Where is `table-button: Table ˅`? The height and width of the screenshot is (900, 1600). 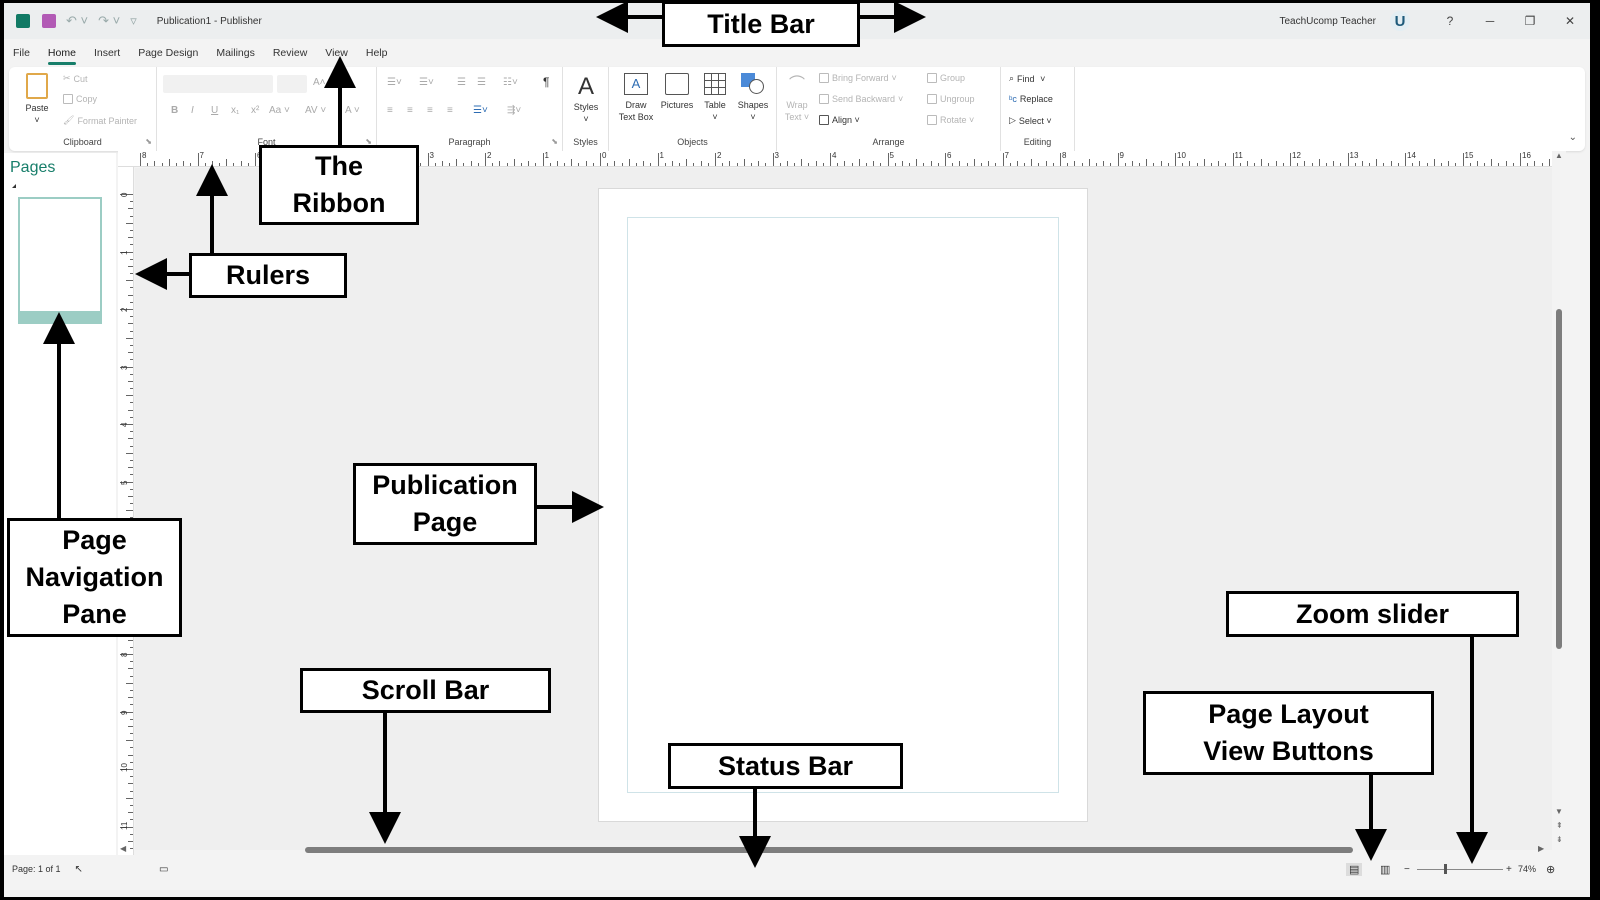 table-button: Table ˅ is located at coordinates (715, 98).